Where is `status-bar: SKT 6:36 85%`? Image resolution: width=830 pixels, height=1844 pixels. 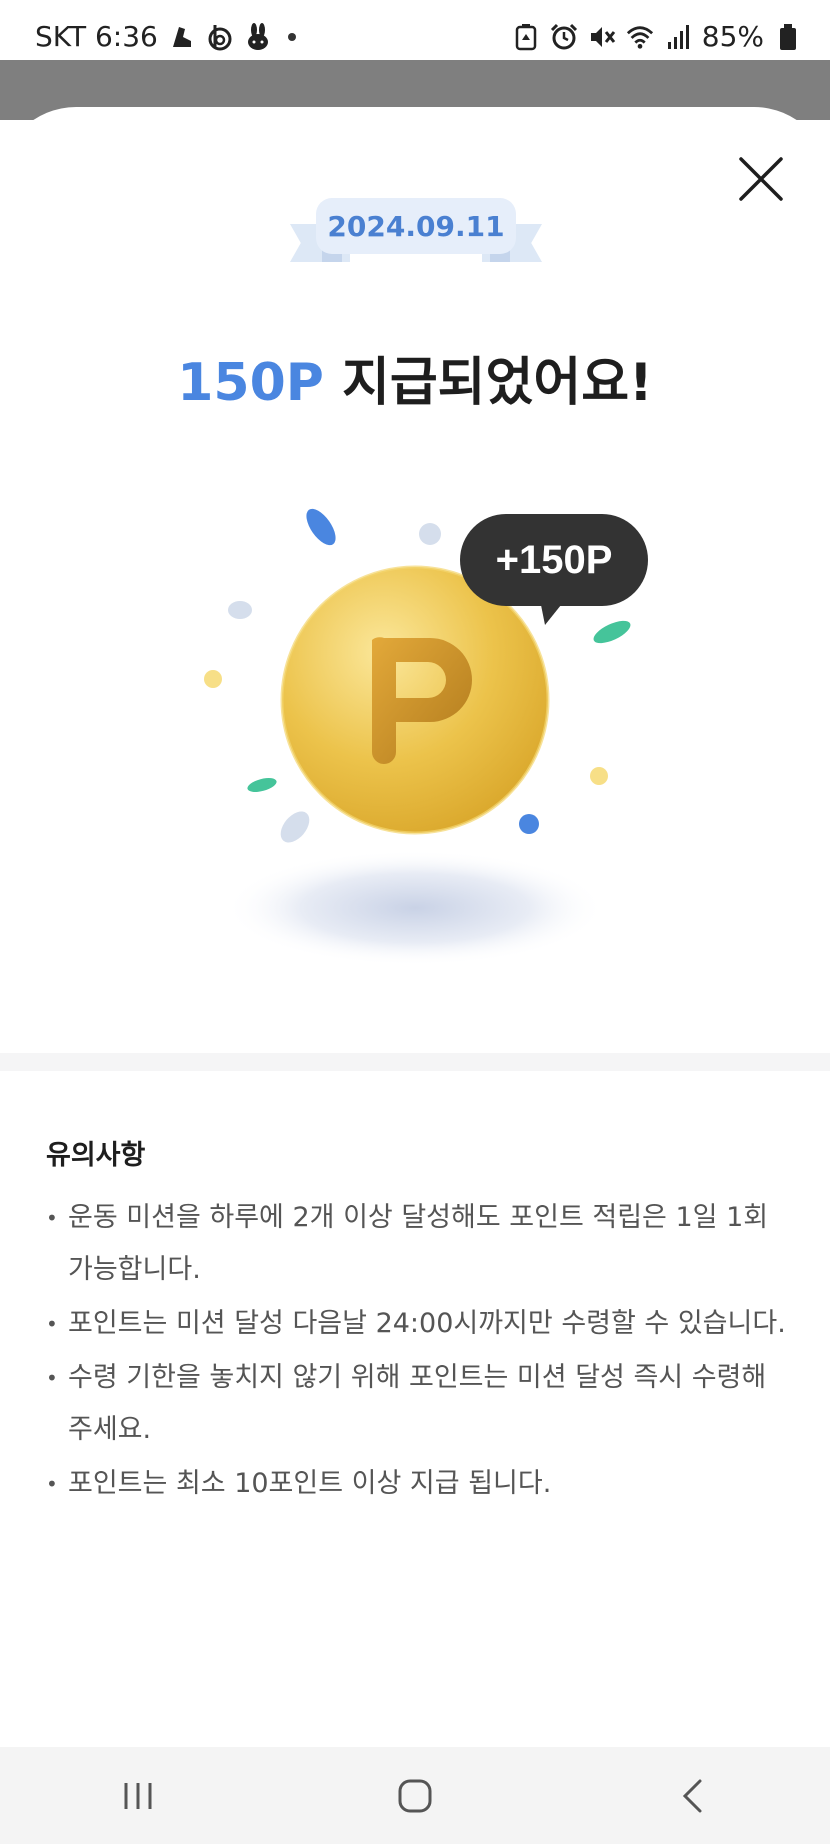
status-bar: SKT 6:36 85% is located at coordinates (415, 30).